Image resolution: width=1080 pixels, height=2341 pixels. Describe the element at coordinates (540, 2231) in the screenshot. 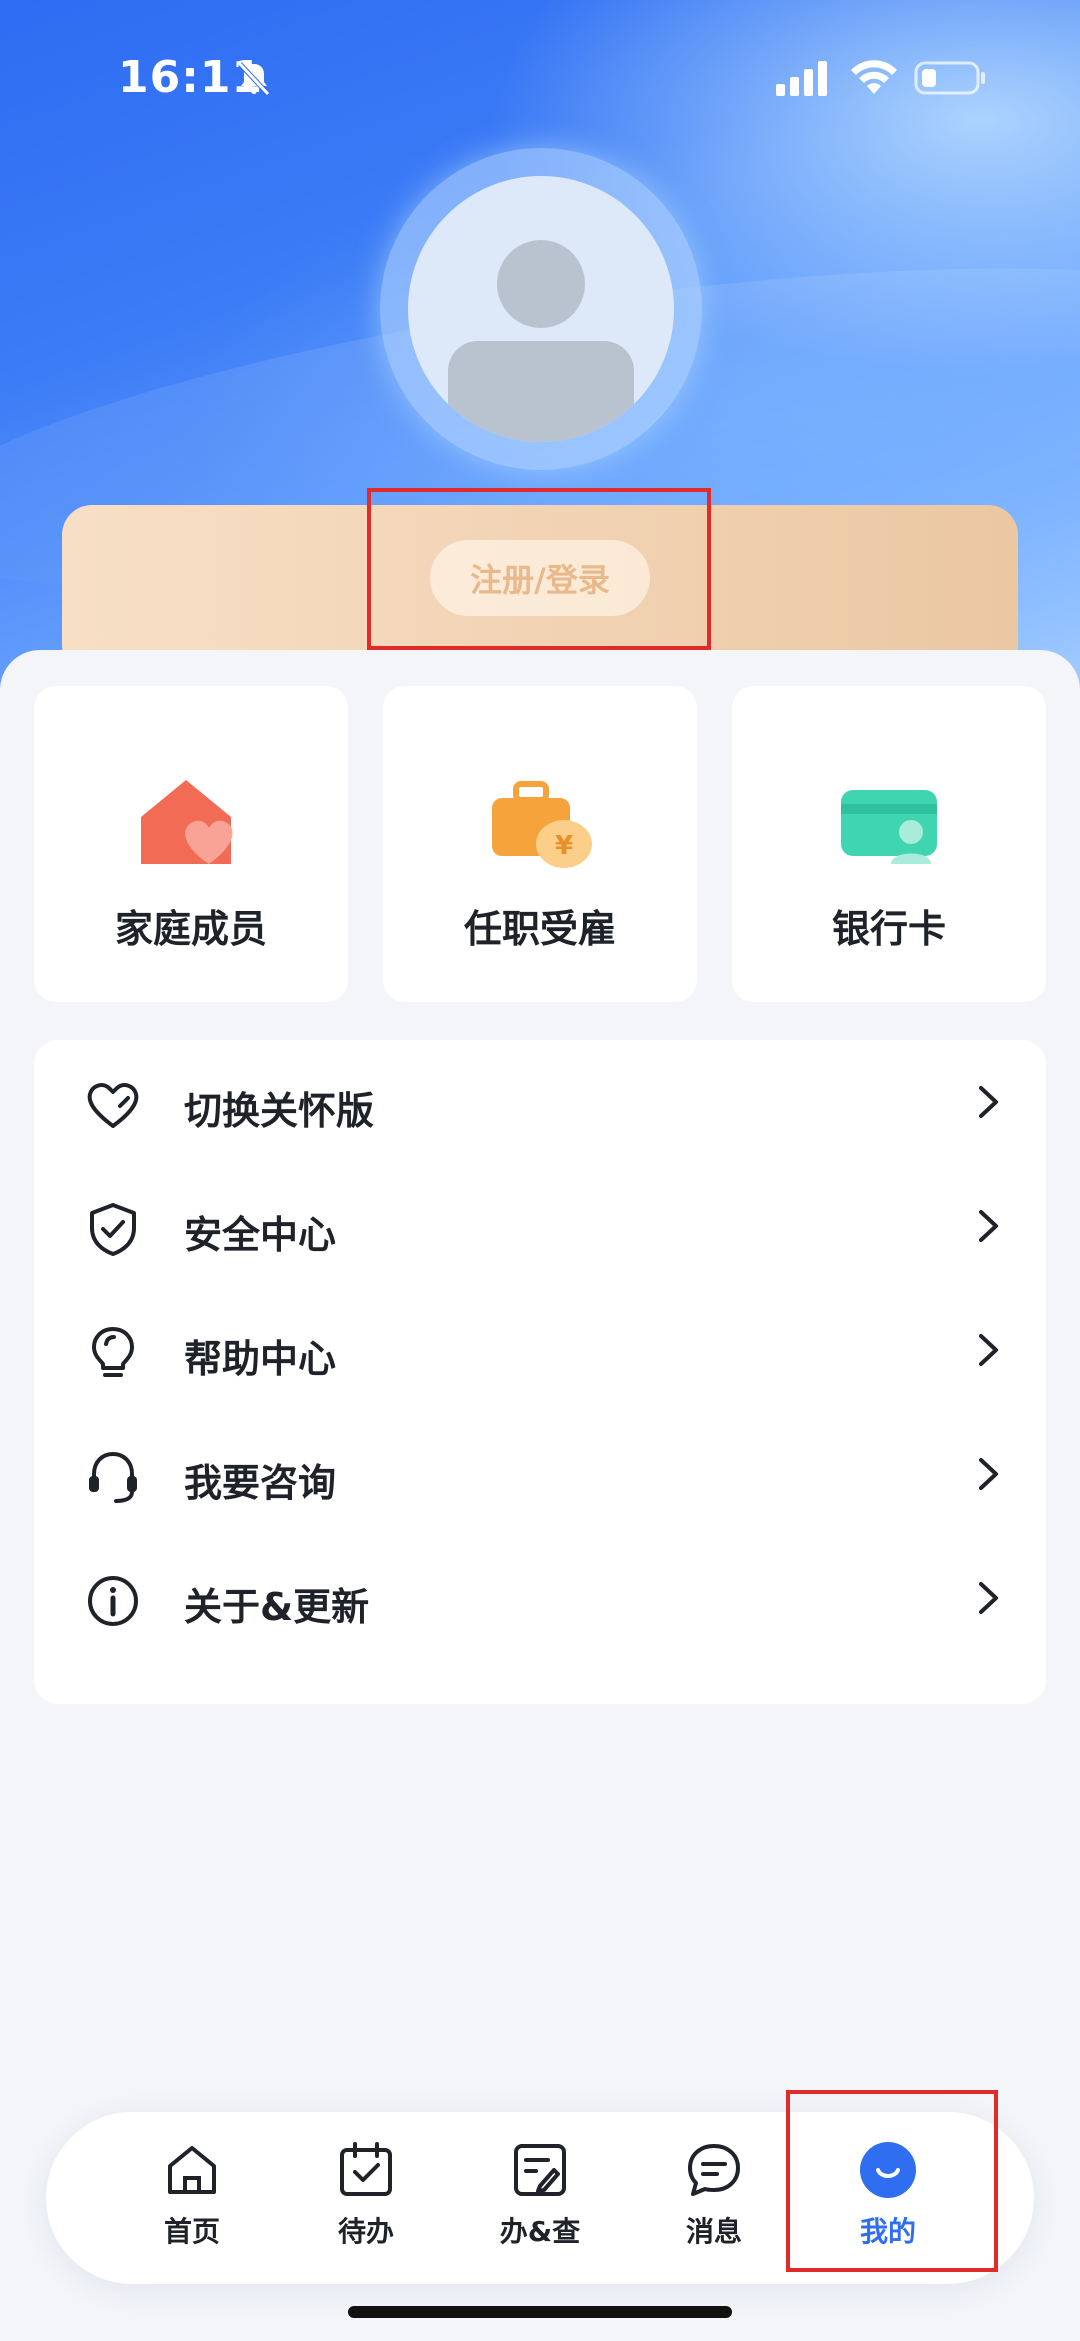

I see `tab-label: 办&查` at that location.